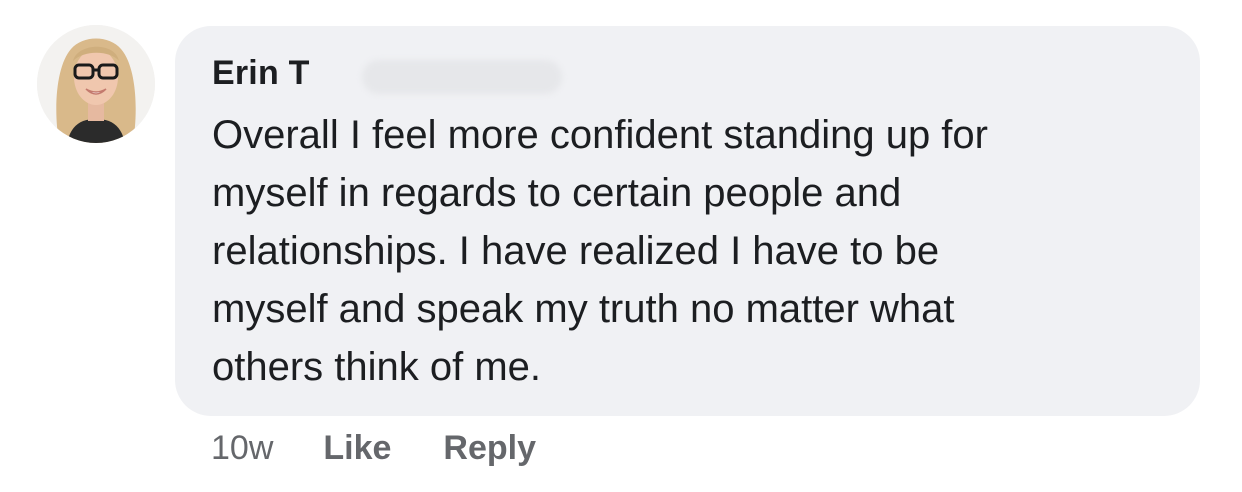  I want to click on redacted-name-blur, so click(462, 77).